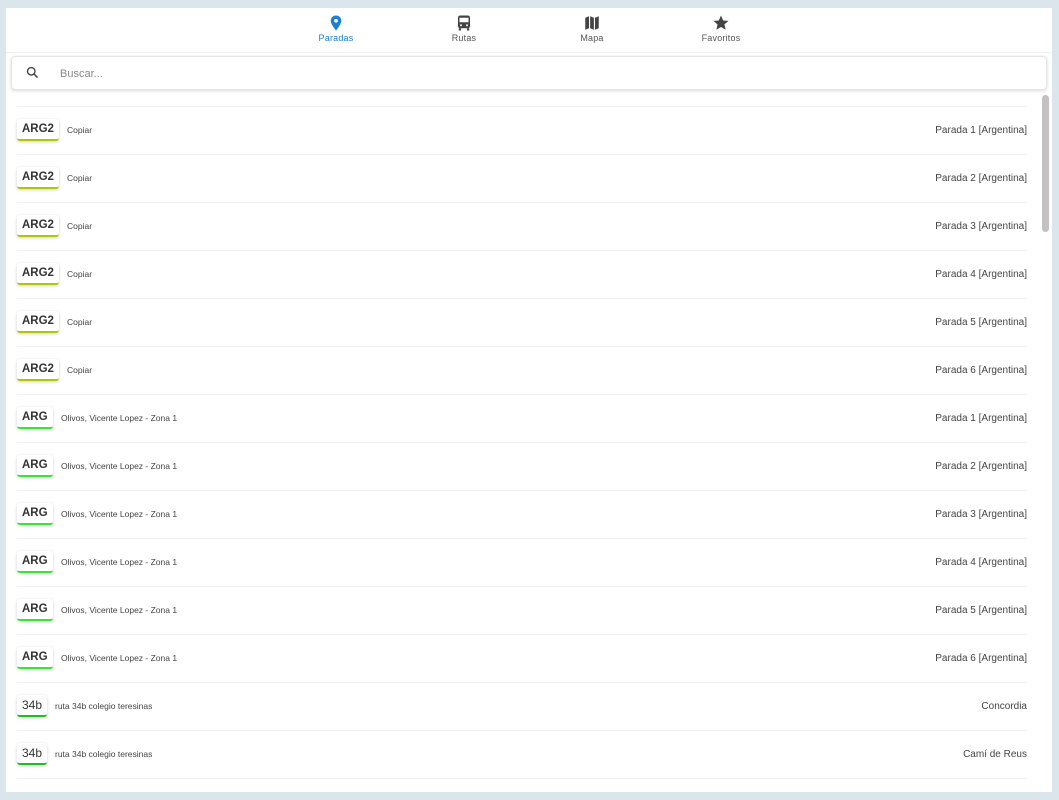 Image resolution: width=1059 pixels, height=800 pixels. What do you see at coordinates (522, 275) in the screenshot?
I see `list-item: ARG2 Copiar Parada 4 [Argentina]` at bounding box center [522, 275].